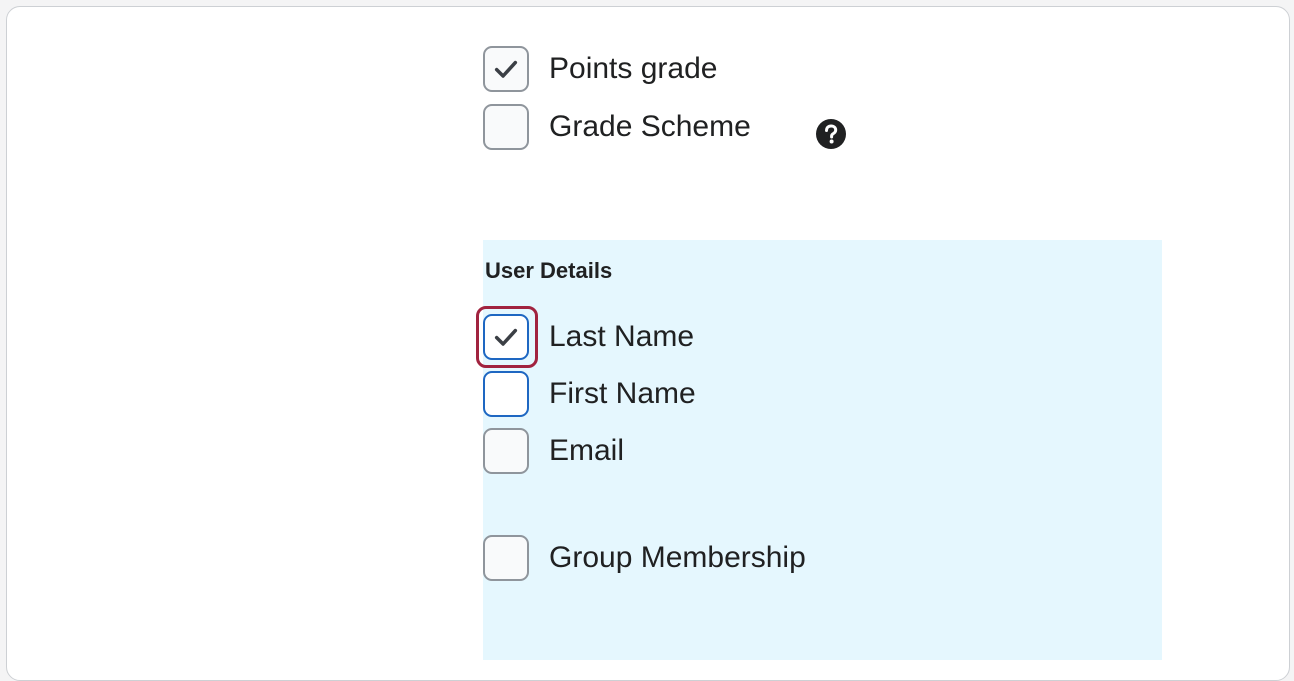  Describe the element at coordinates (506, 127) in the screenshot. I see `grade-scheme-checkbox` at that location.